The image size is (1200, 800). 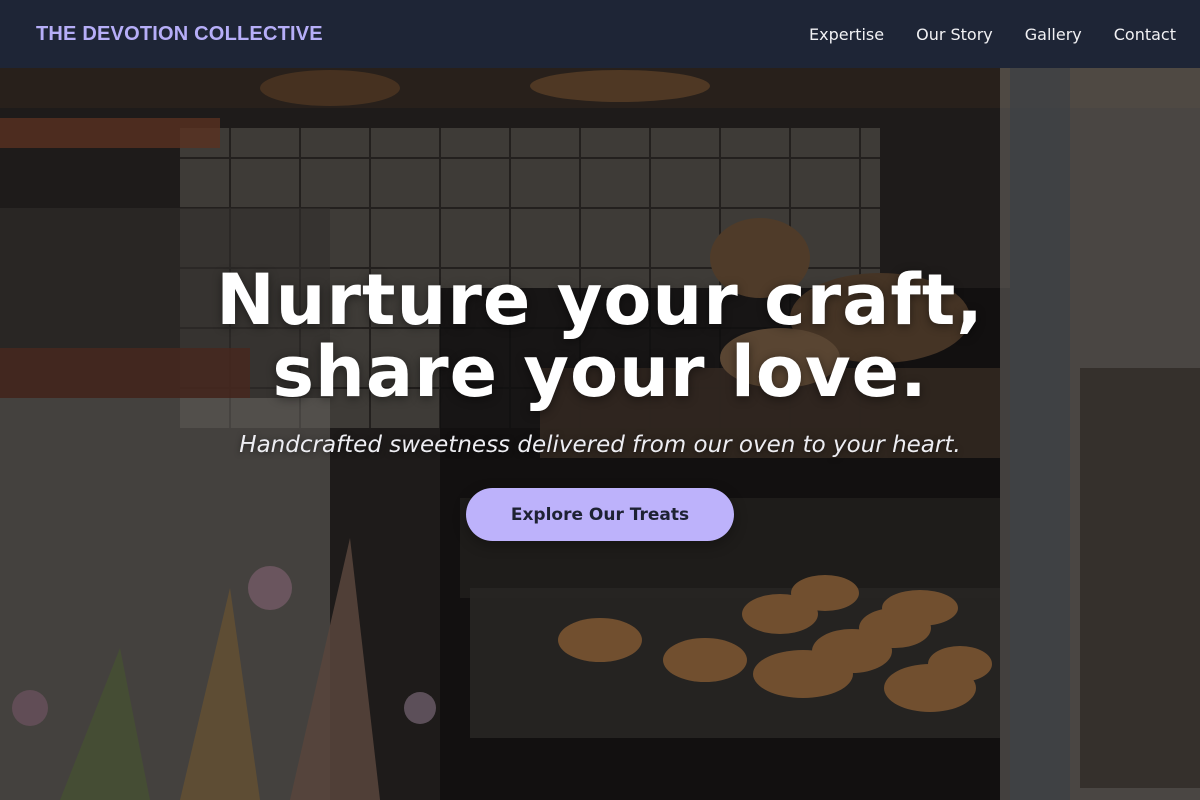 What do you see at coordinates (600, 514) in the screenshot?
I see `explore-treats-button: Explore Our Treats` at bounding box center [600, 514].